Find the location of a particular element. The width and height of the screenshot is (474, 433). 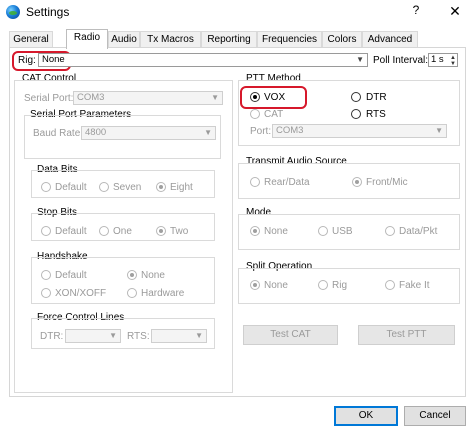

tab-general: General is located at coordinates (31, 39).